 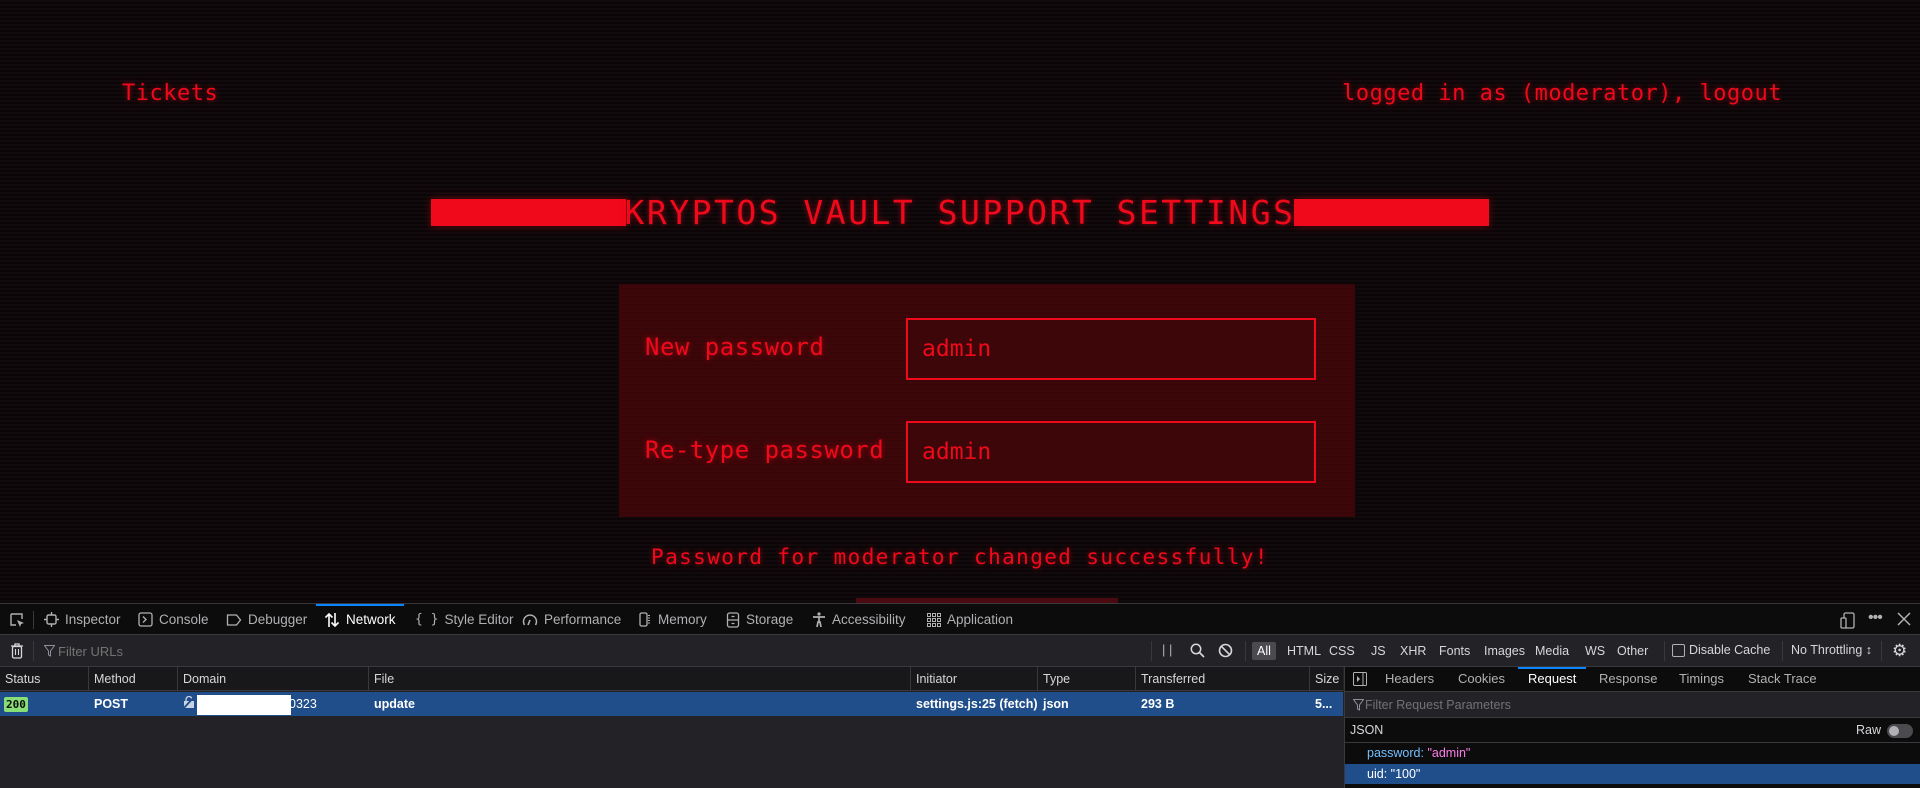 I want to click on tab-network: Network, so click(x=359, y=619).